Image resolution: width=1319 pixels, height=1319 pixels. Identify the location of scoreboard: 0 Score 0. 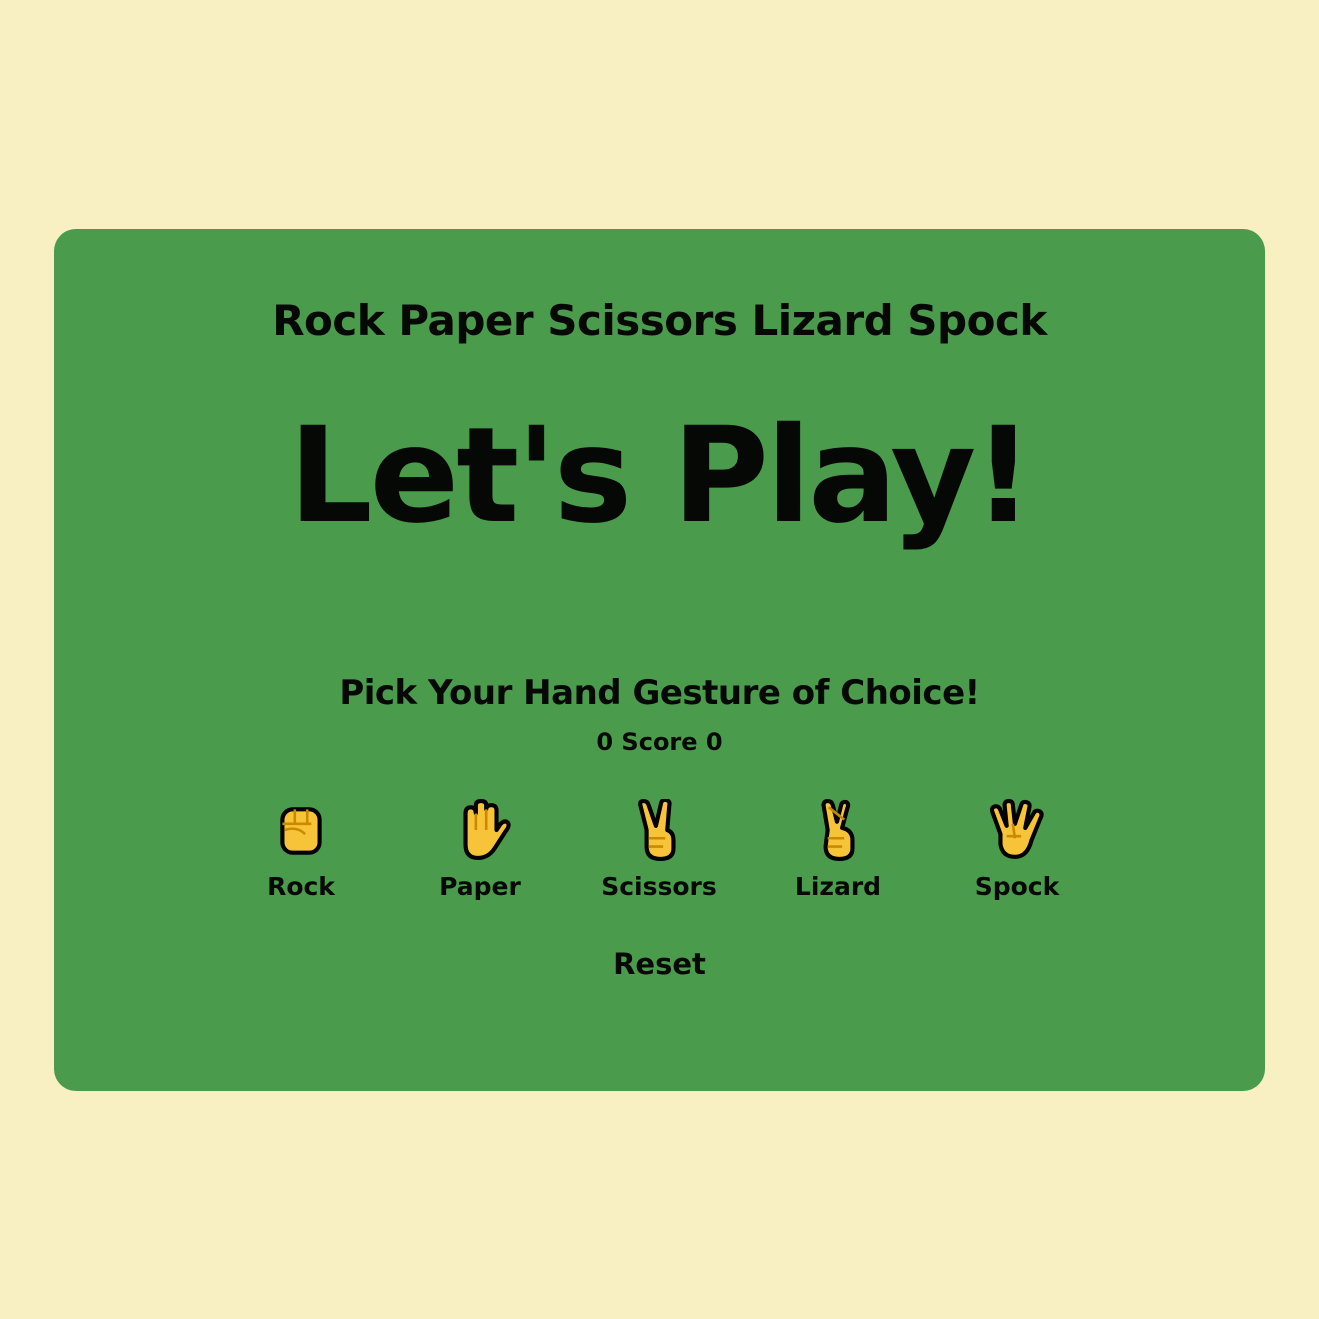
(659, 742).